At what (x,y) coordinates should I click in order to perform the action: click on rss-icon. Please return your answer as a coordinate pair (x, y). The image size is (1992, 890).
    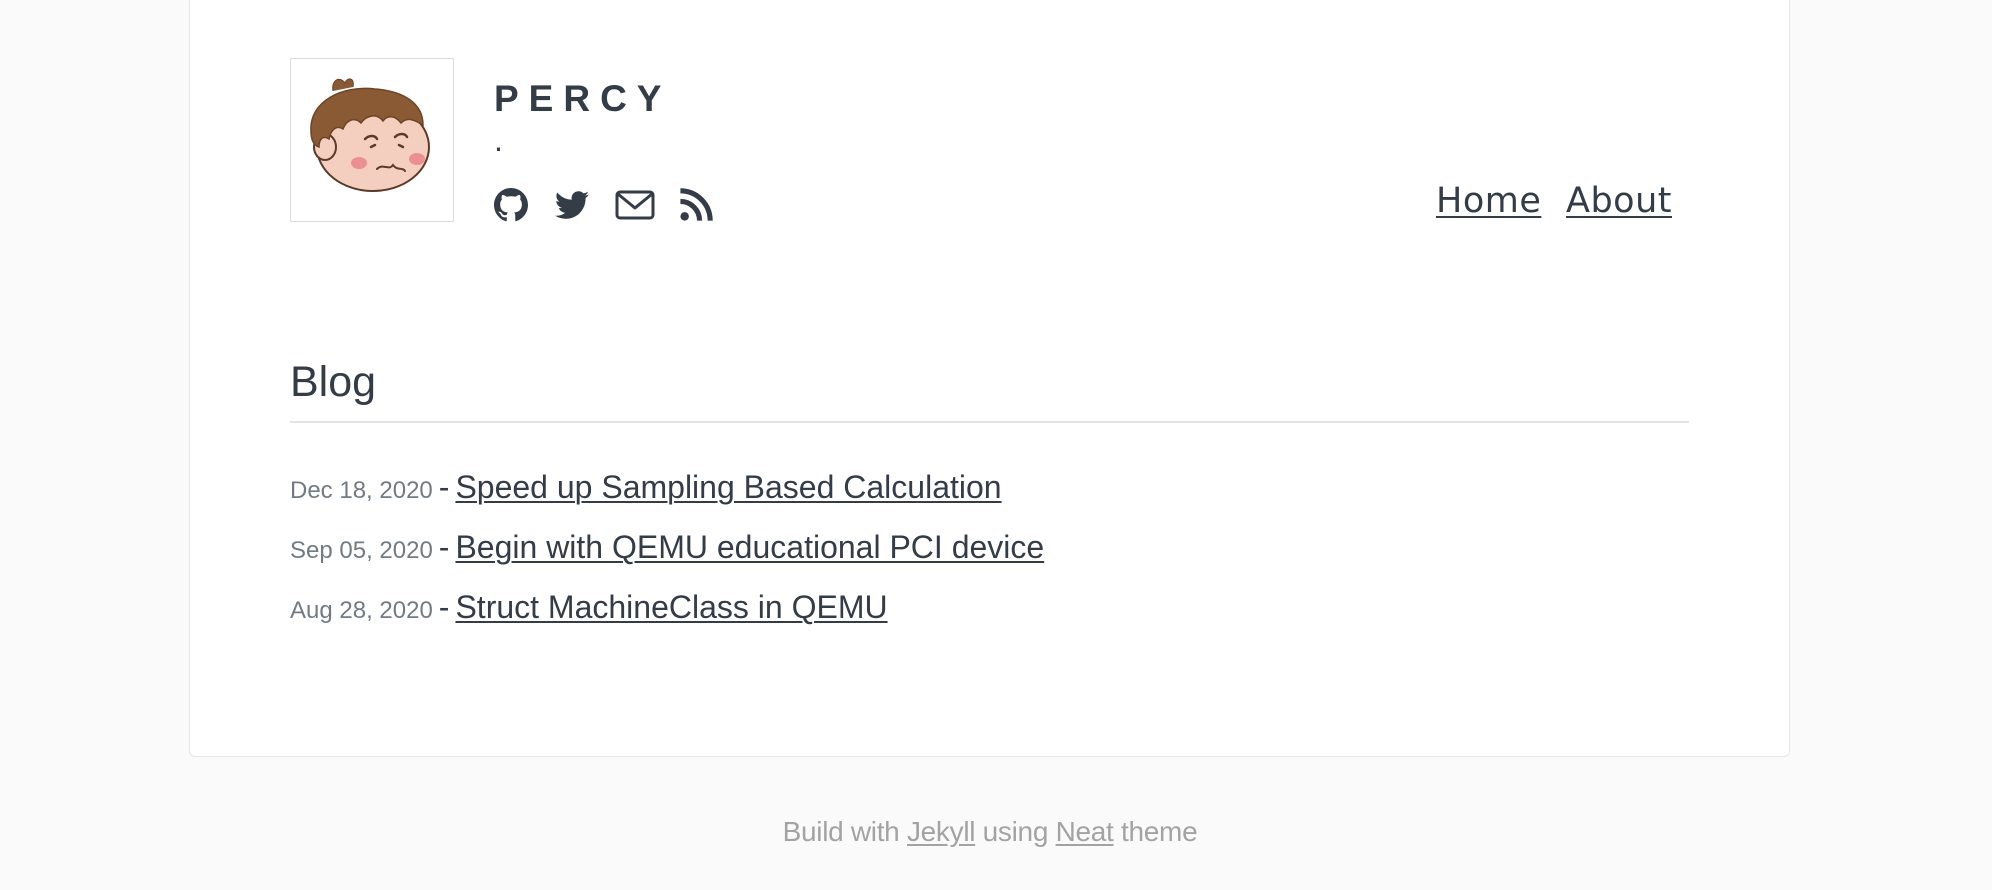
    Looking at the image, I should click on (696, 204).